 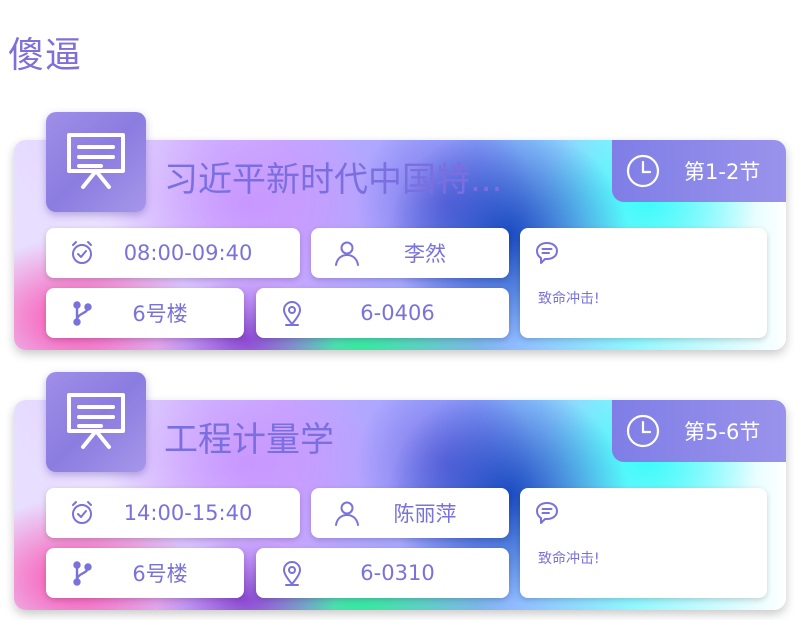 I want to click on time-pill: 08:00-09:40, so click(x=173, y=253).